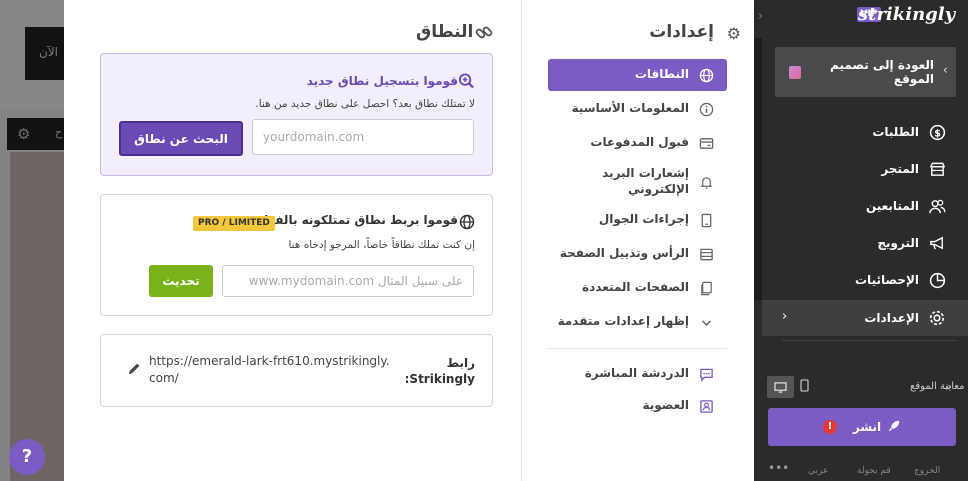 The width and height of the screenshot is (968, 481). I want to click on member-icon, so click(706, 406).